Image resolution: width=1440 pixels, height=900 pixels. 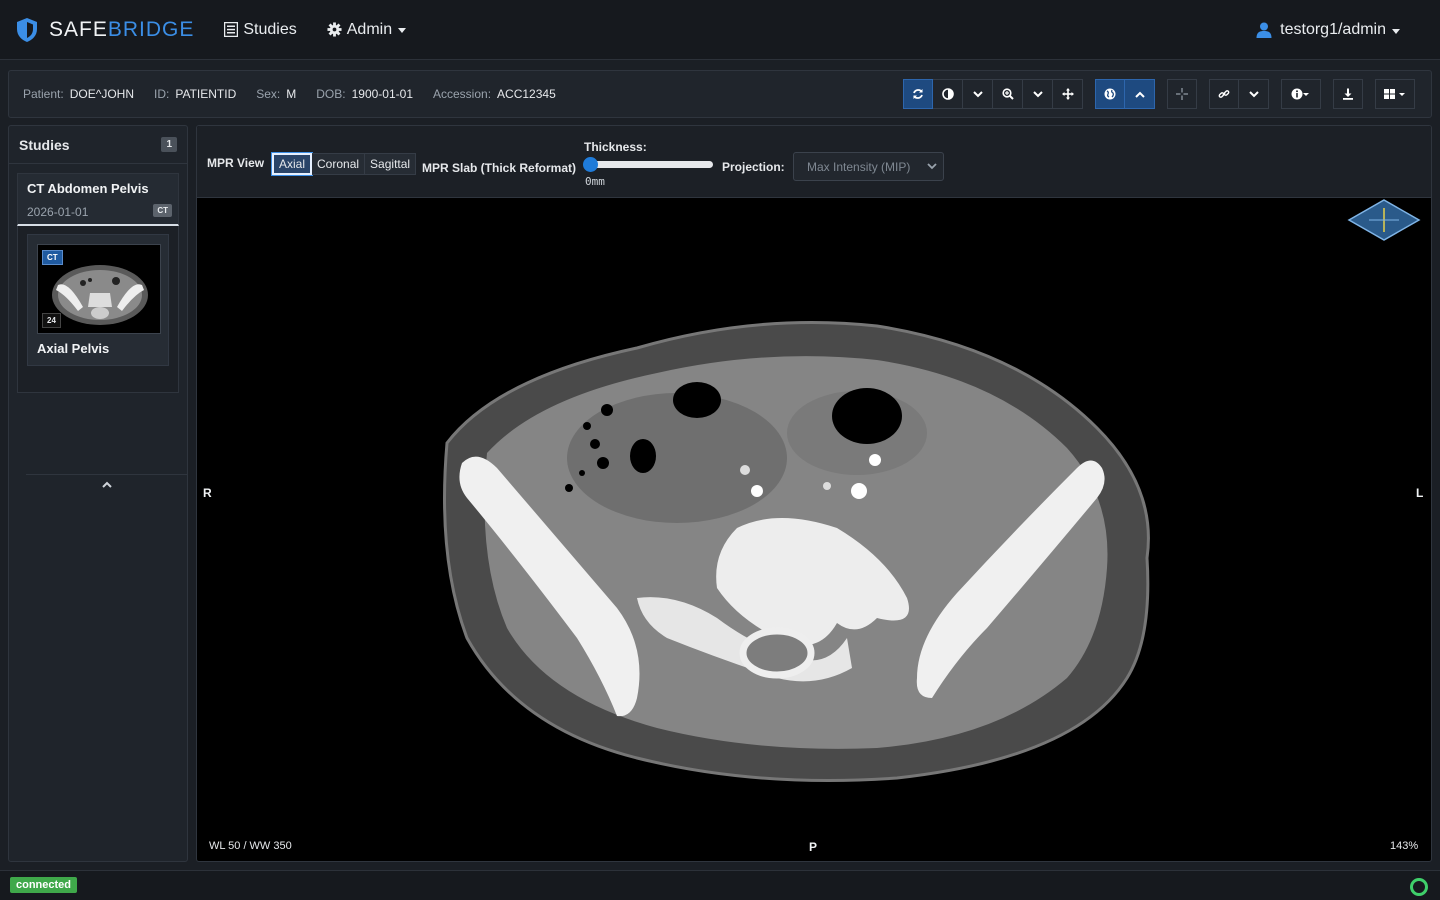 What do you see at coordinates (79, 94) in the screenshot?
I see `patient-name-field: Patient: DOE^JOHN` at bounding box center [79, 94].